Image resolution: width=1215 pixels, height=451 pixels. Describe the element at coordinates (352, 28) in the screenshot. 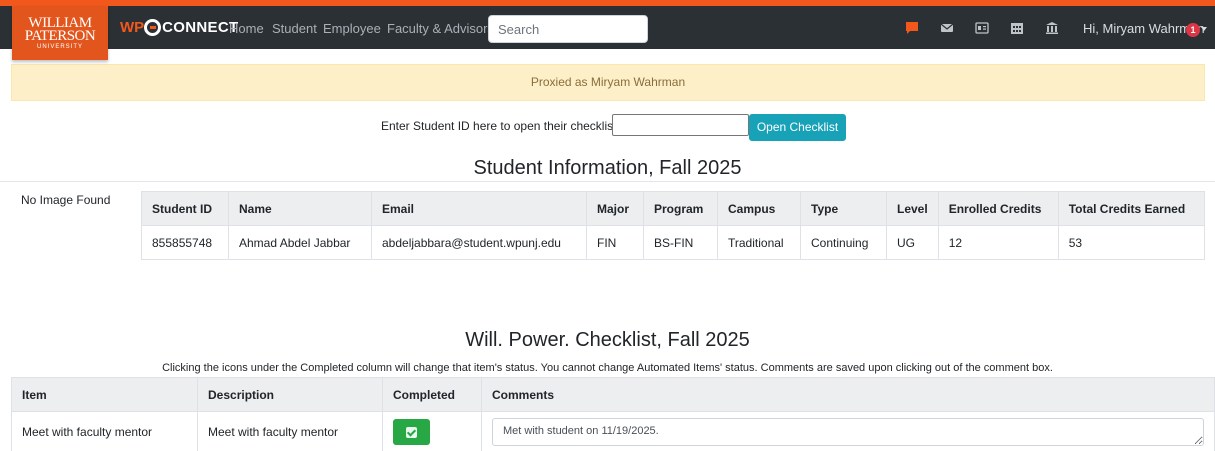

I see `nav-employee: Employee` at that location.